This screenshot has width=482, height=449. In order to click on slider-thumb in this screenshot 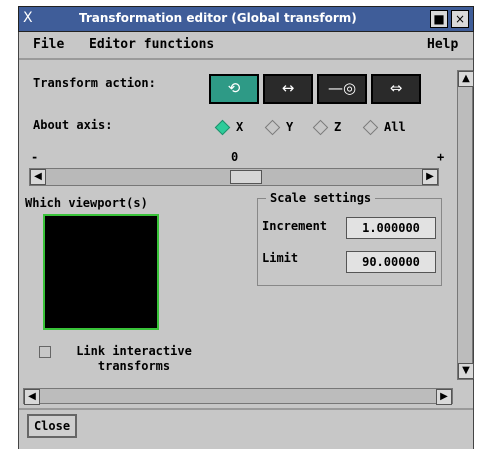, I will do `click(246, 177)`.